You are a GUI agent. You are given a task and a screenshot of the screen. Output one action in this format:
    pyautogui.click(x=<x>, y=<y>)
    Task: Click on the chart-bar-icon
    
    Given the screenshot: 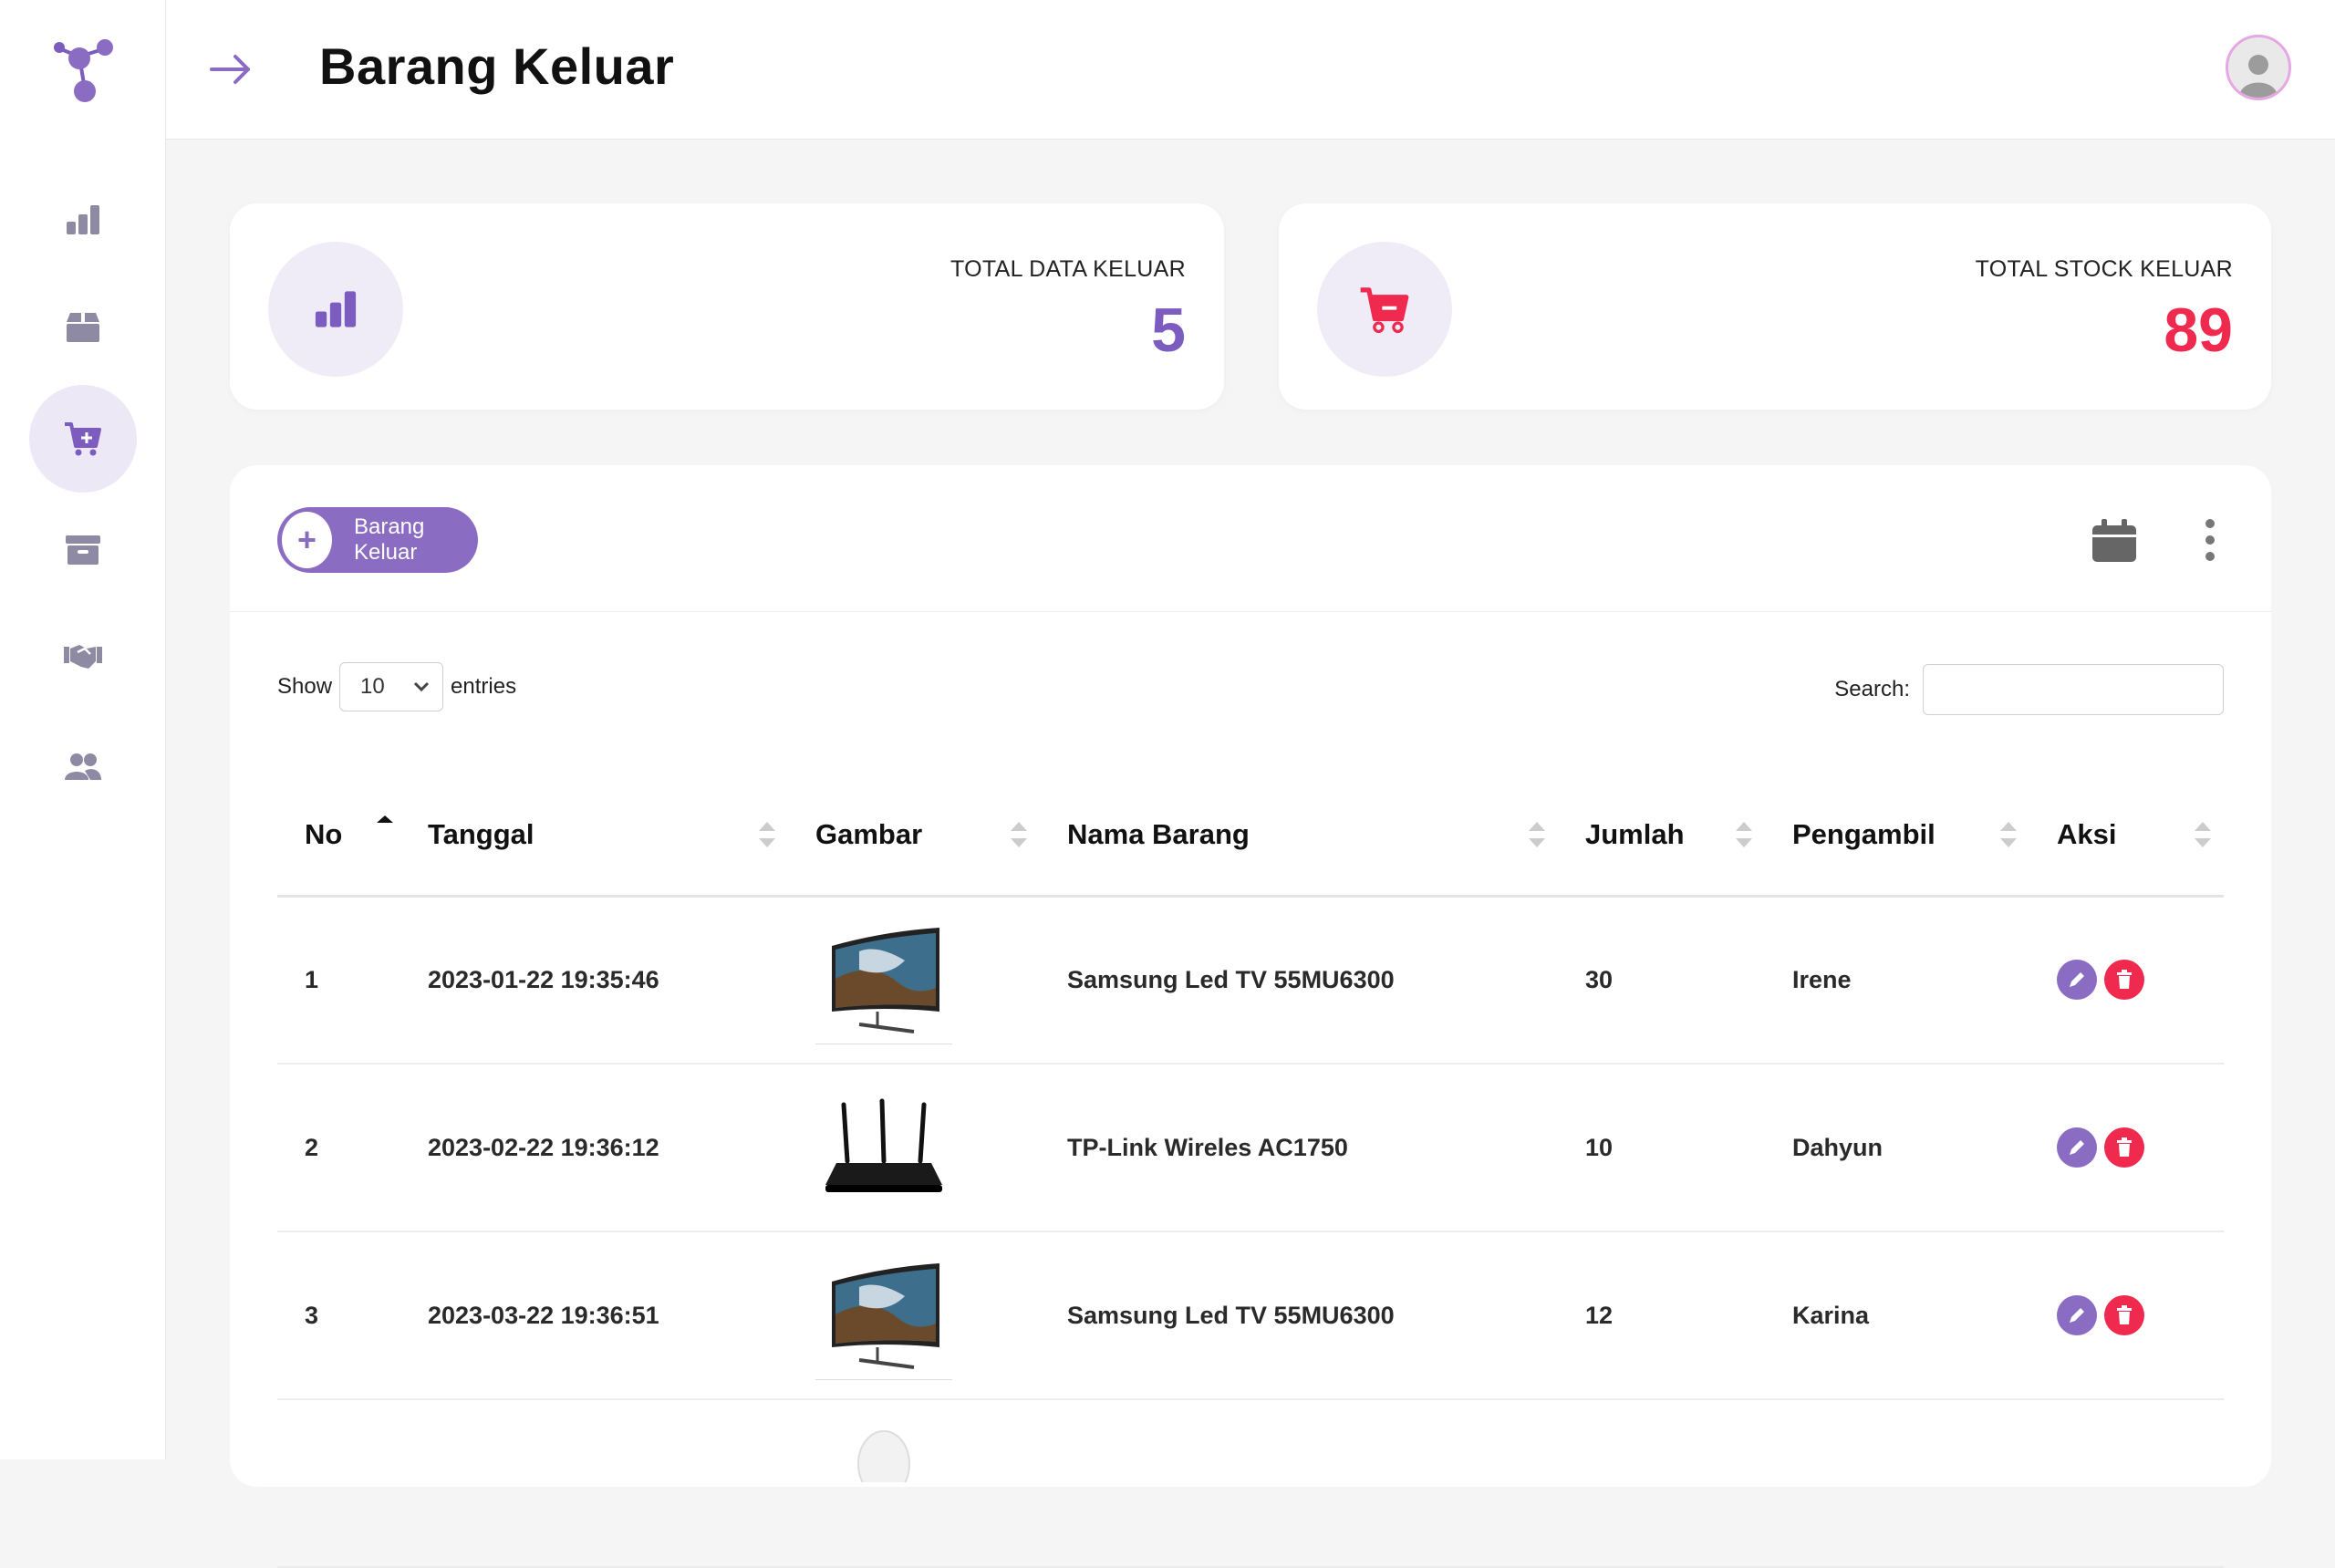 What is the action you would take?
    pyautogui.click(x=336, y=309)
    